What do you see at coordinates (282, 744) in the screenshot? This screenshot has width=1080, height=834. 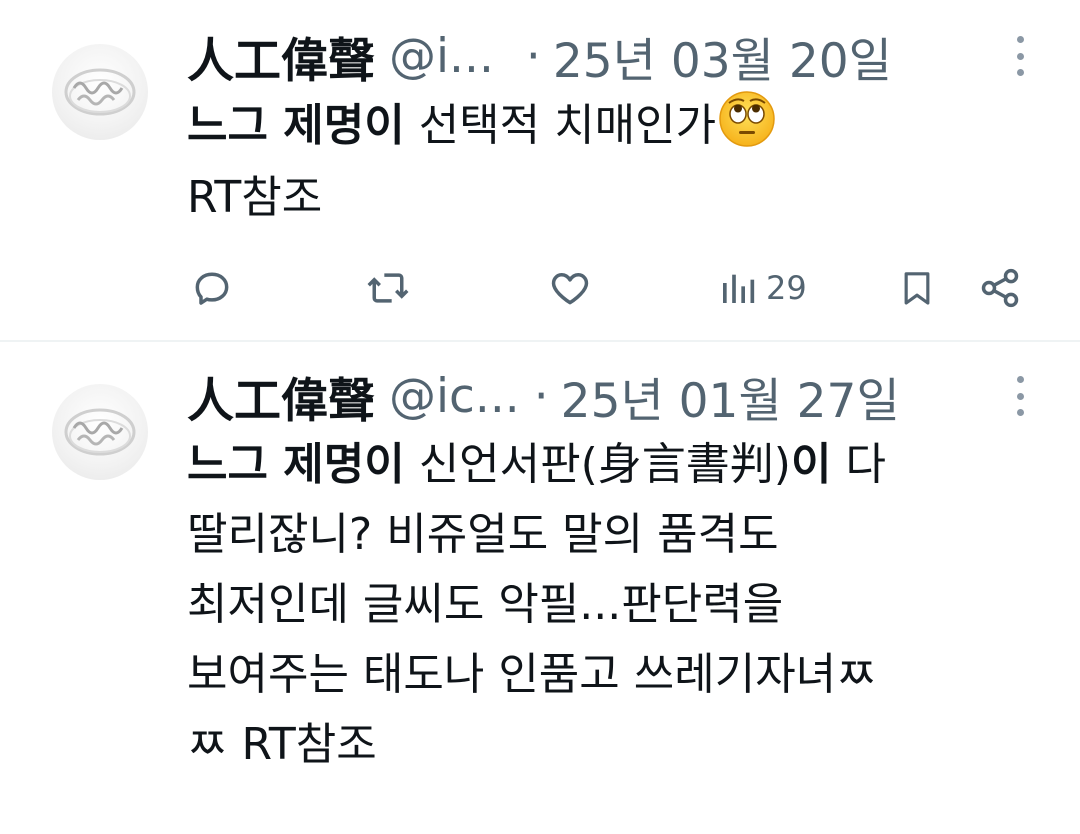 I see `tweet-text-line: ㅉ RT참조` at bounding box center [282, 744].